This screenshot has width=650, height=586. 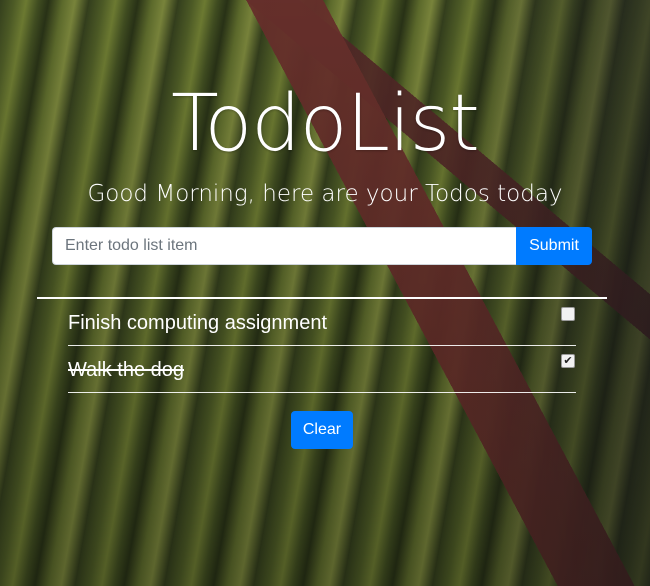 I want to click on todo-checkbox: ✔, so click(x=568, y=361).